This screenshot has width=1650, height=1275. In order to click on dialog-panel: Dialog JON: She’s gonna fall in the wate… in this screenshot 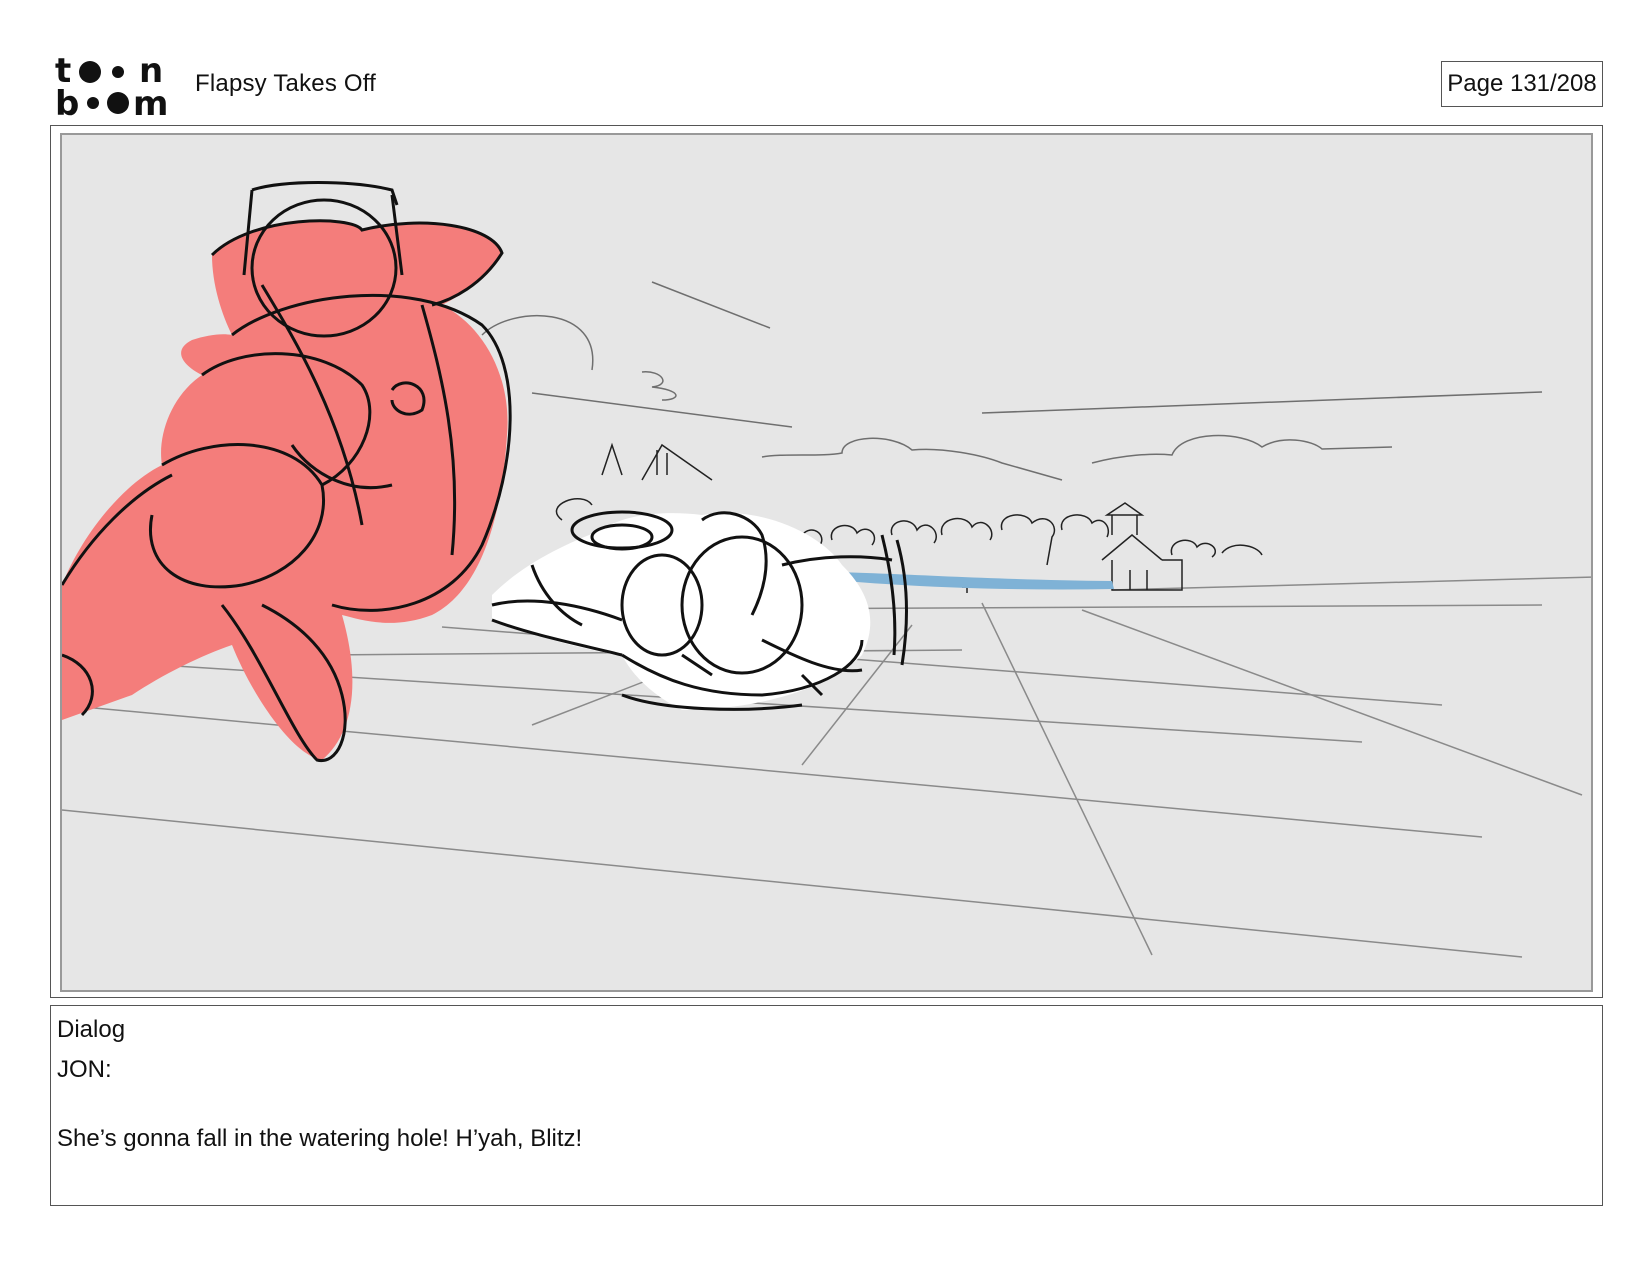, I will do `click(826, 1105)`.